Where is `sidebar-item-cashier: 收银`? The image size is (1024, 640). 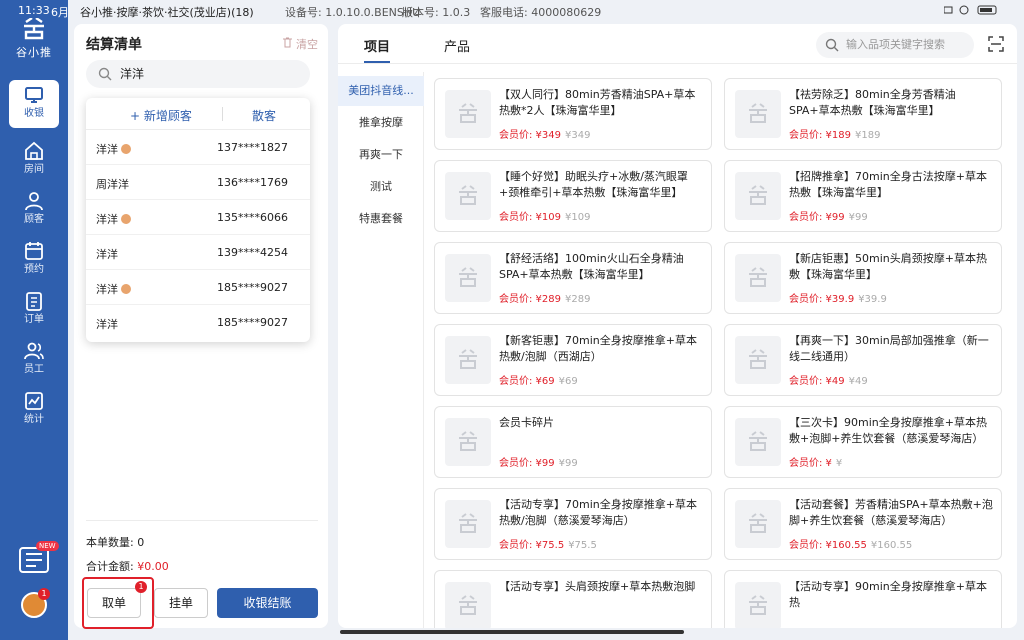
sidebar-item-cashier: 收银 is located at coordinates (34, 104).